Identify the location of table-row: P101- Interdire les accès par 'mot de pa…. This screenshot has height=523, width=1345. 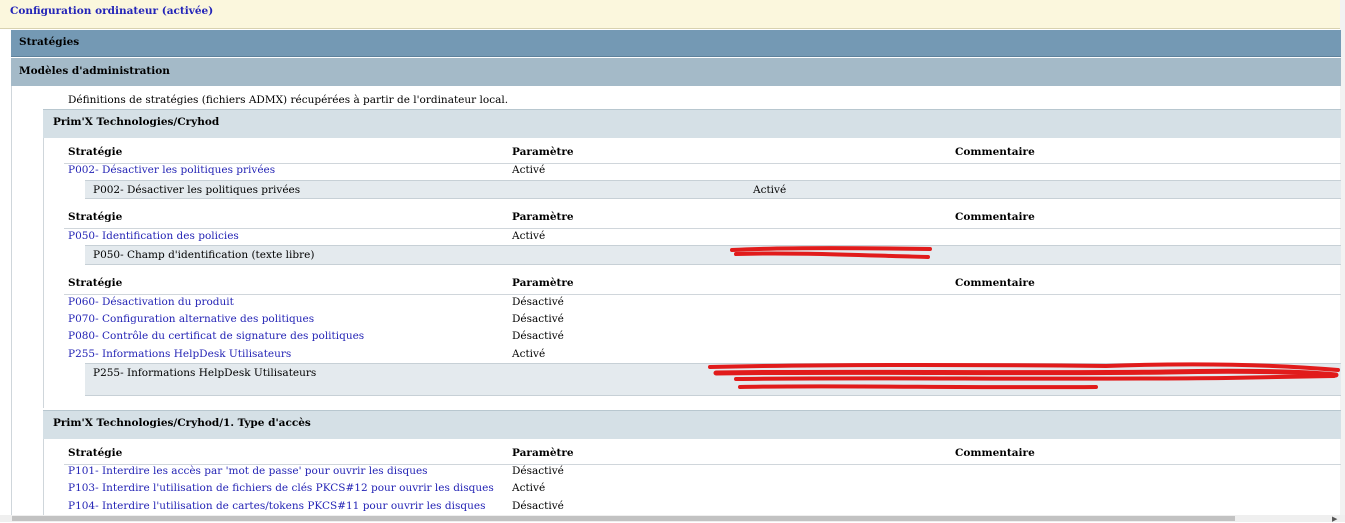
(702, 473).